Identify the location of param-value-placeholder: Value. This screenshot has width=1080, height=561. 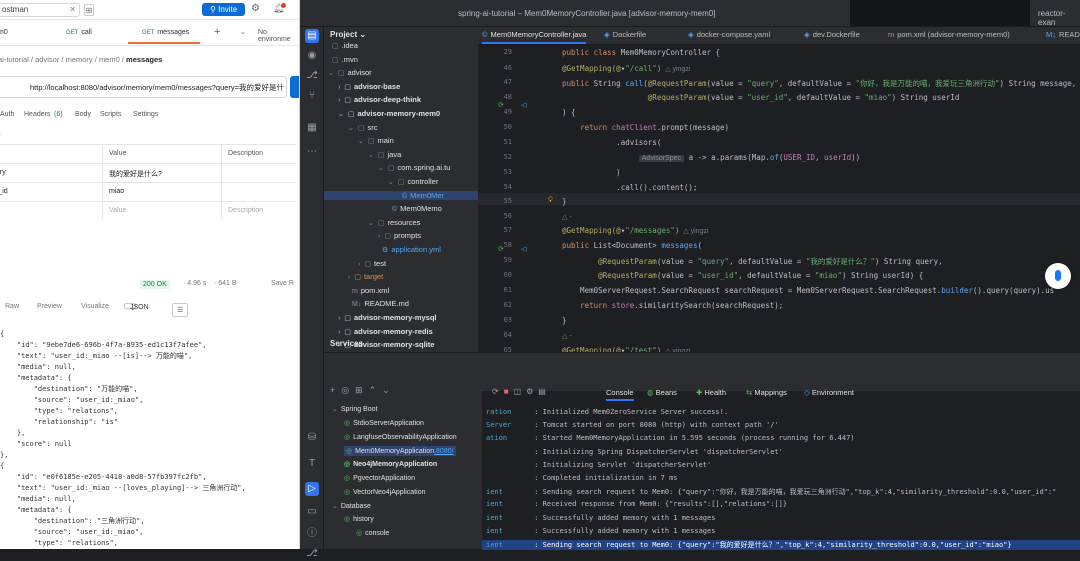
(117, 210).